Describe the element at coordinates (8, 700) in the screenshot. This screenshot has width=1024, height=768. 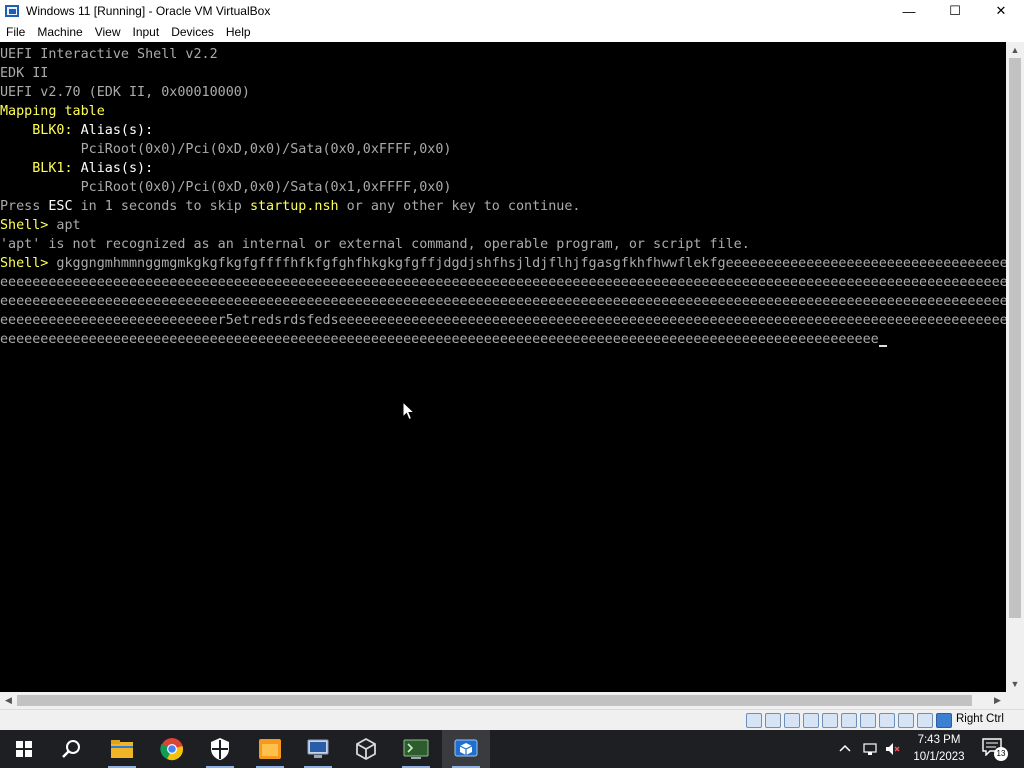
I see `scroll-left-icon: ◀` at that location.